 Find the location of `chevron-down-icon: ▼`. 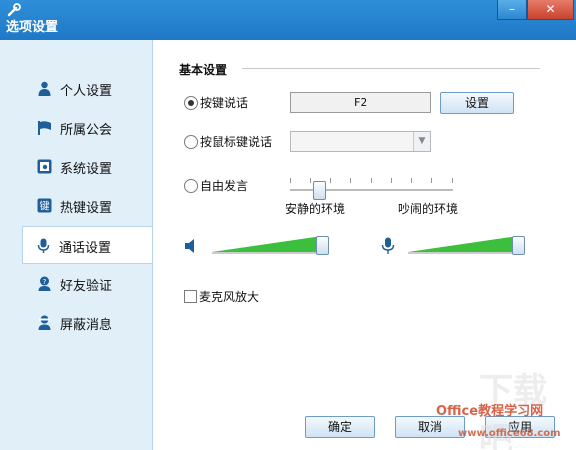

chevron-down-icon: ▼ is located at coordinates (421, 141).